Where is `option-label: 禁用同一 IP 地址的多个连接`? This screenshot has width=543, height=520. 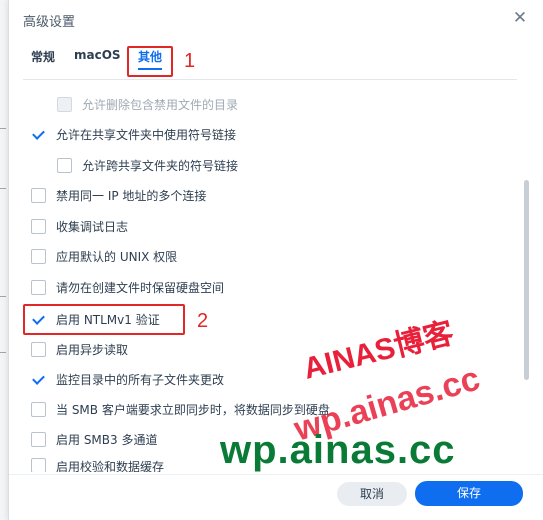 option-label: 禁用同一 IP 地址的多个连接 is located at coordinates (131, 195).